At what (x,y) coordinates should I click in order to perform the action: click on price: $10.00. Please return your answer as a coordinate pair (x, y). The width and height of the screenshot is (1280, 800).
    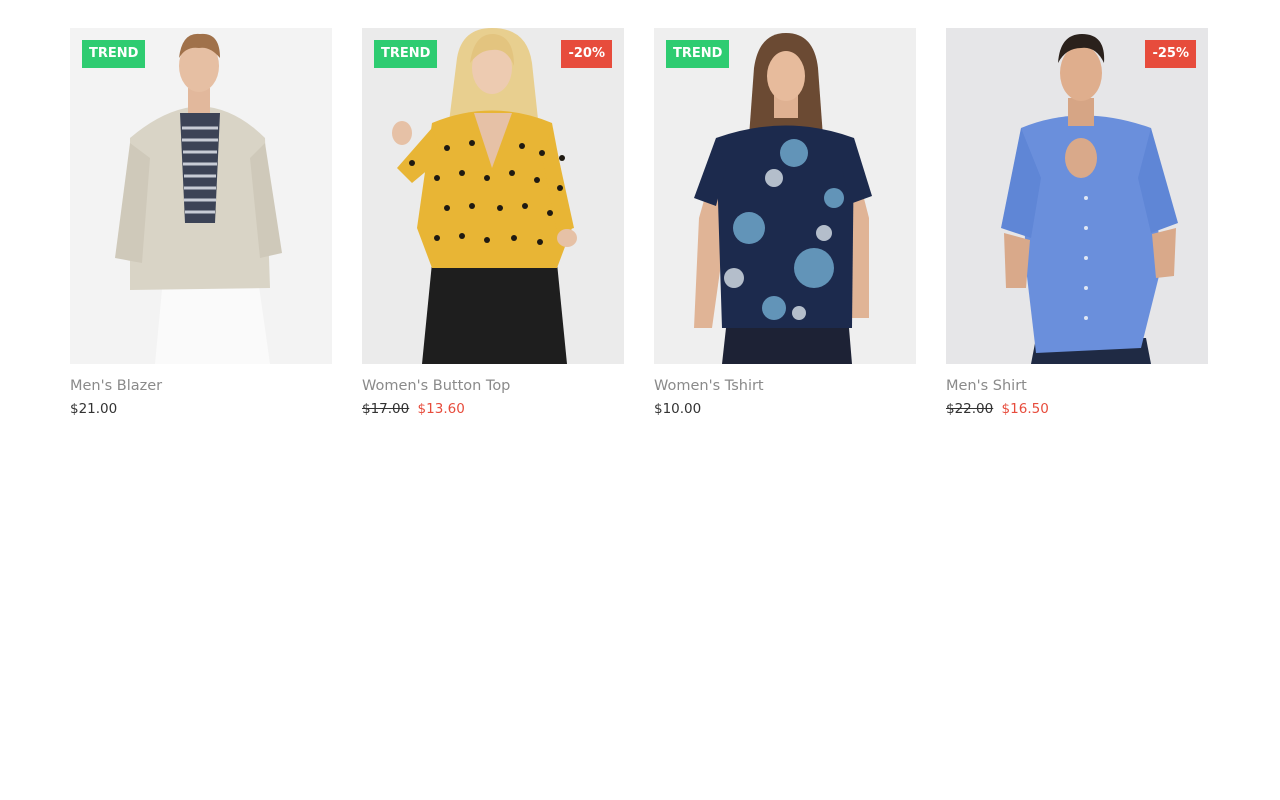
    Looking at the image, I should click on (678, 409).